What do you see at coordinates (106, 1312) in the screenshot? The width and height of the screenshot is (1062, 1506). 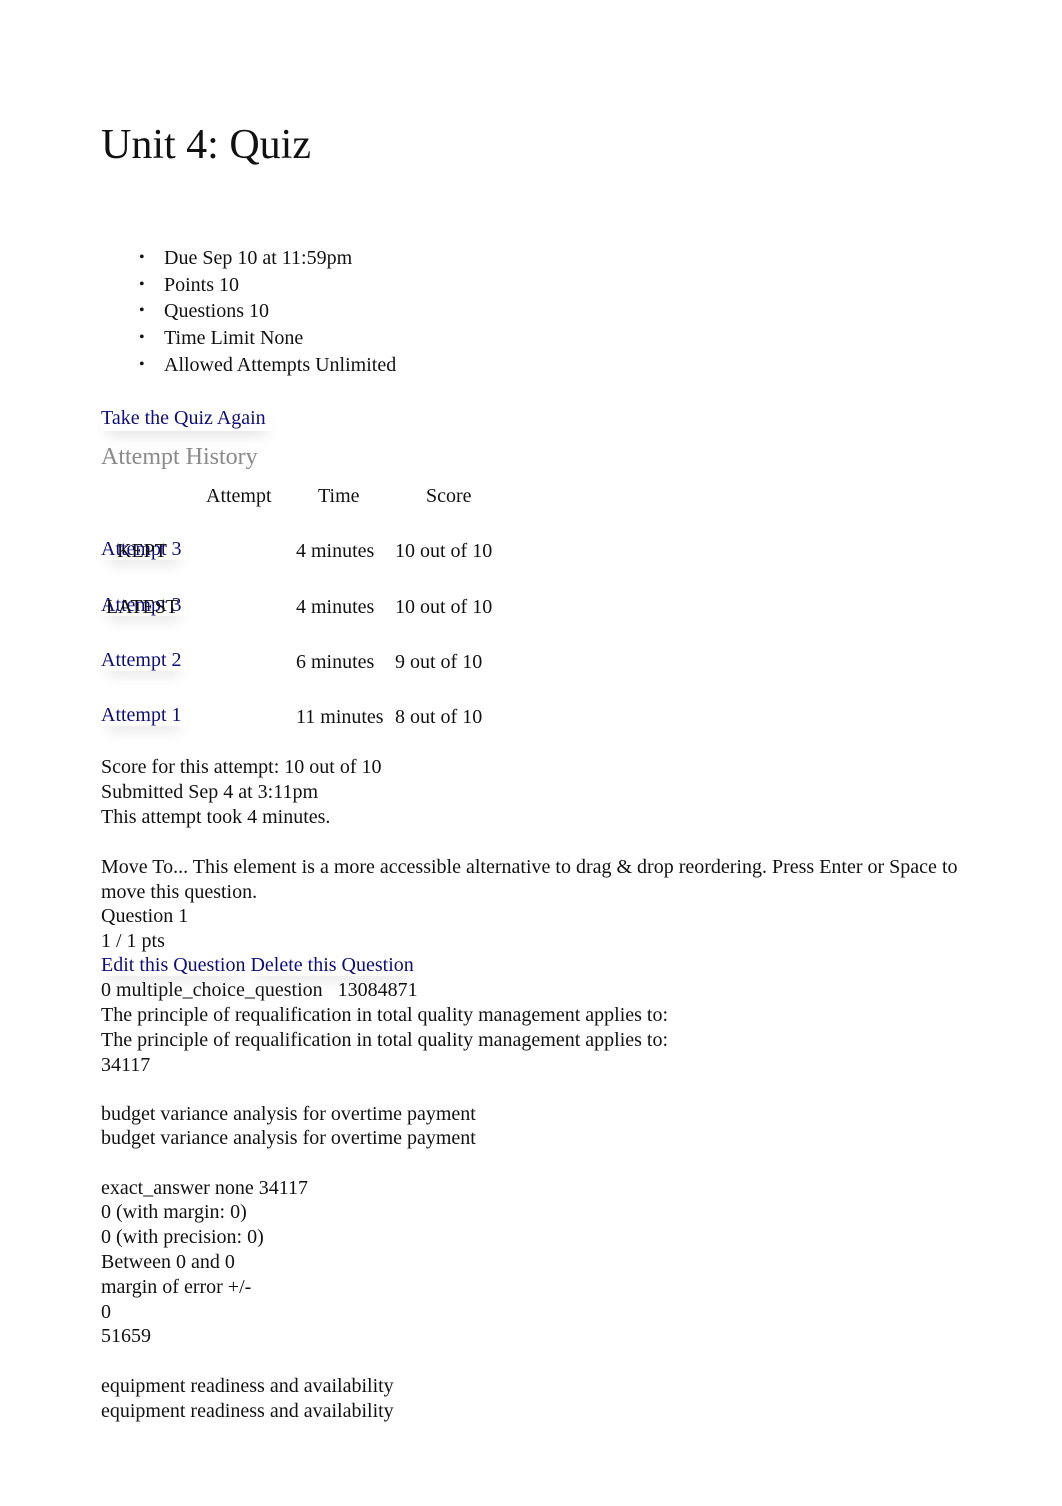 I see `margin-of-error-value: 0` at bounding box center [106, 1312].